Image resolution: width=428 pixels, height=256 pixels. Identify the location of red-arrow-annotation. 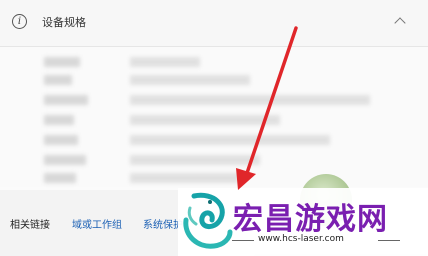
(267, 108).